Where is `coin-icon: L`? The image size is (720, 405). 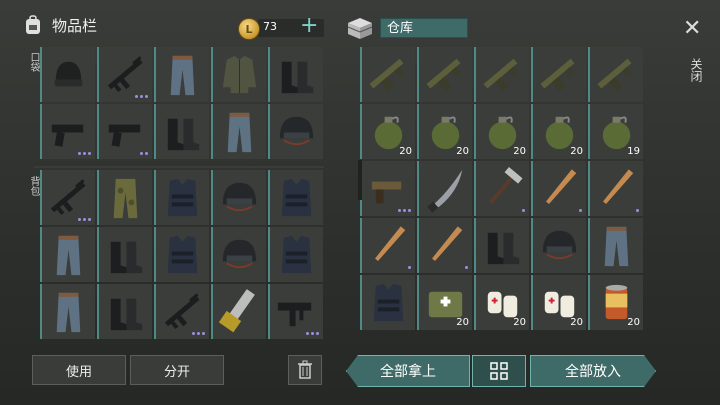 coin-icon: L is located at coordinates (249, 29).